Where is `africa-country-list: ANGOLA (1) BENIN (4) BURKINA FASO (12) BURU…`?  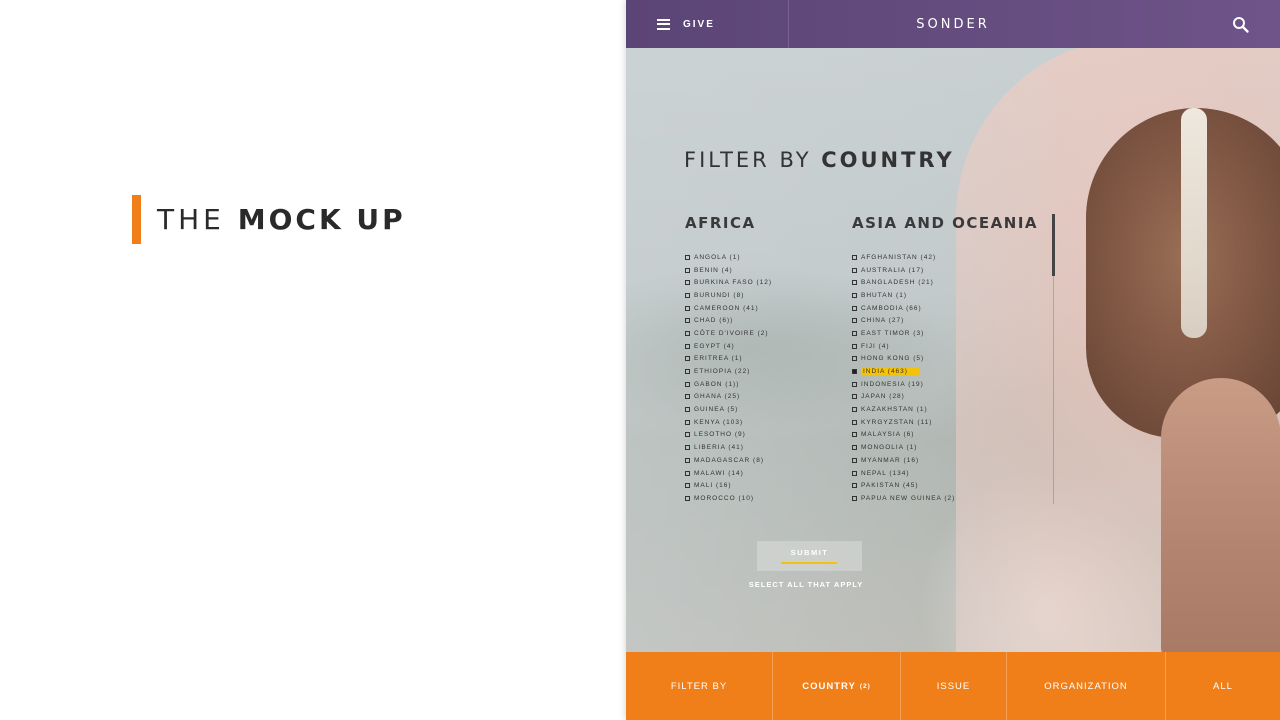 africa-country-list: ANGOLA (1) BENIN (4) BURKINA FASO (12) BURU… is located at coordinates (760, 378).